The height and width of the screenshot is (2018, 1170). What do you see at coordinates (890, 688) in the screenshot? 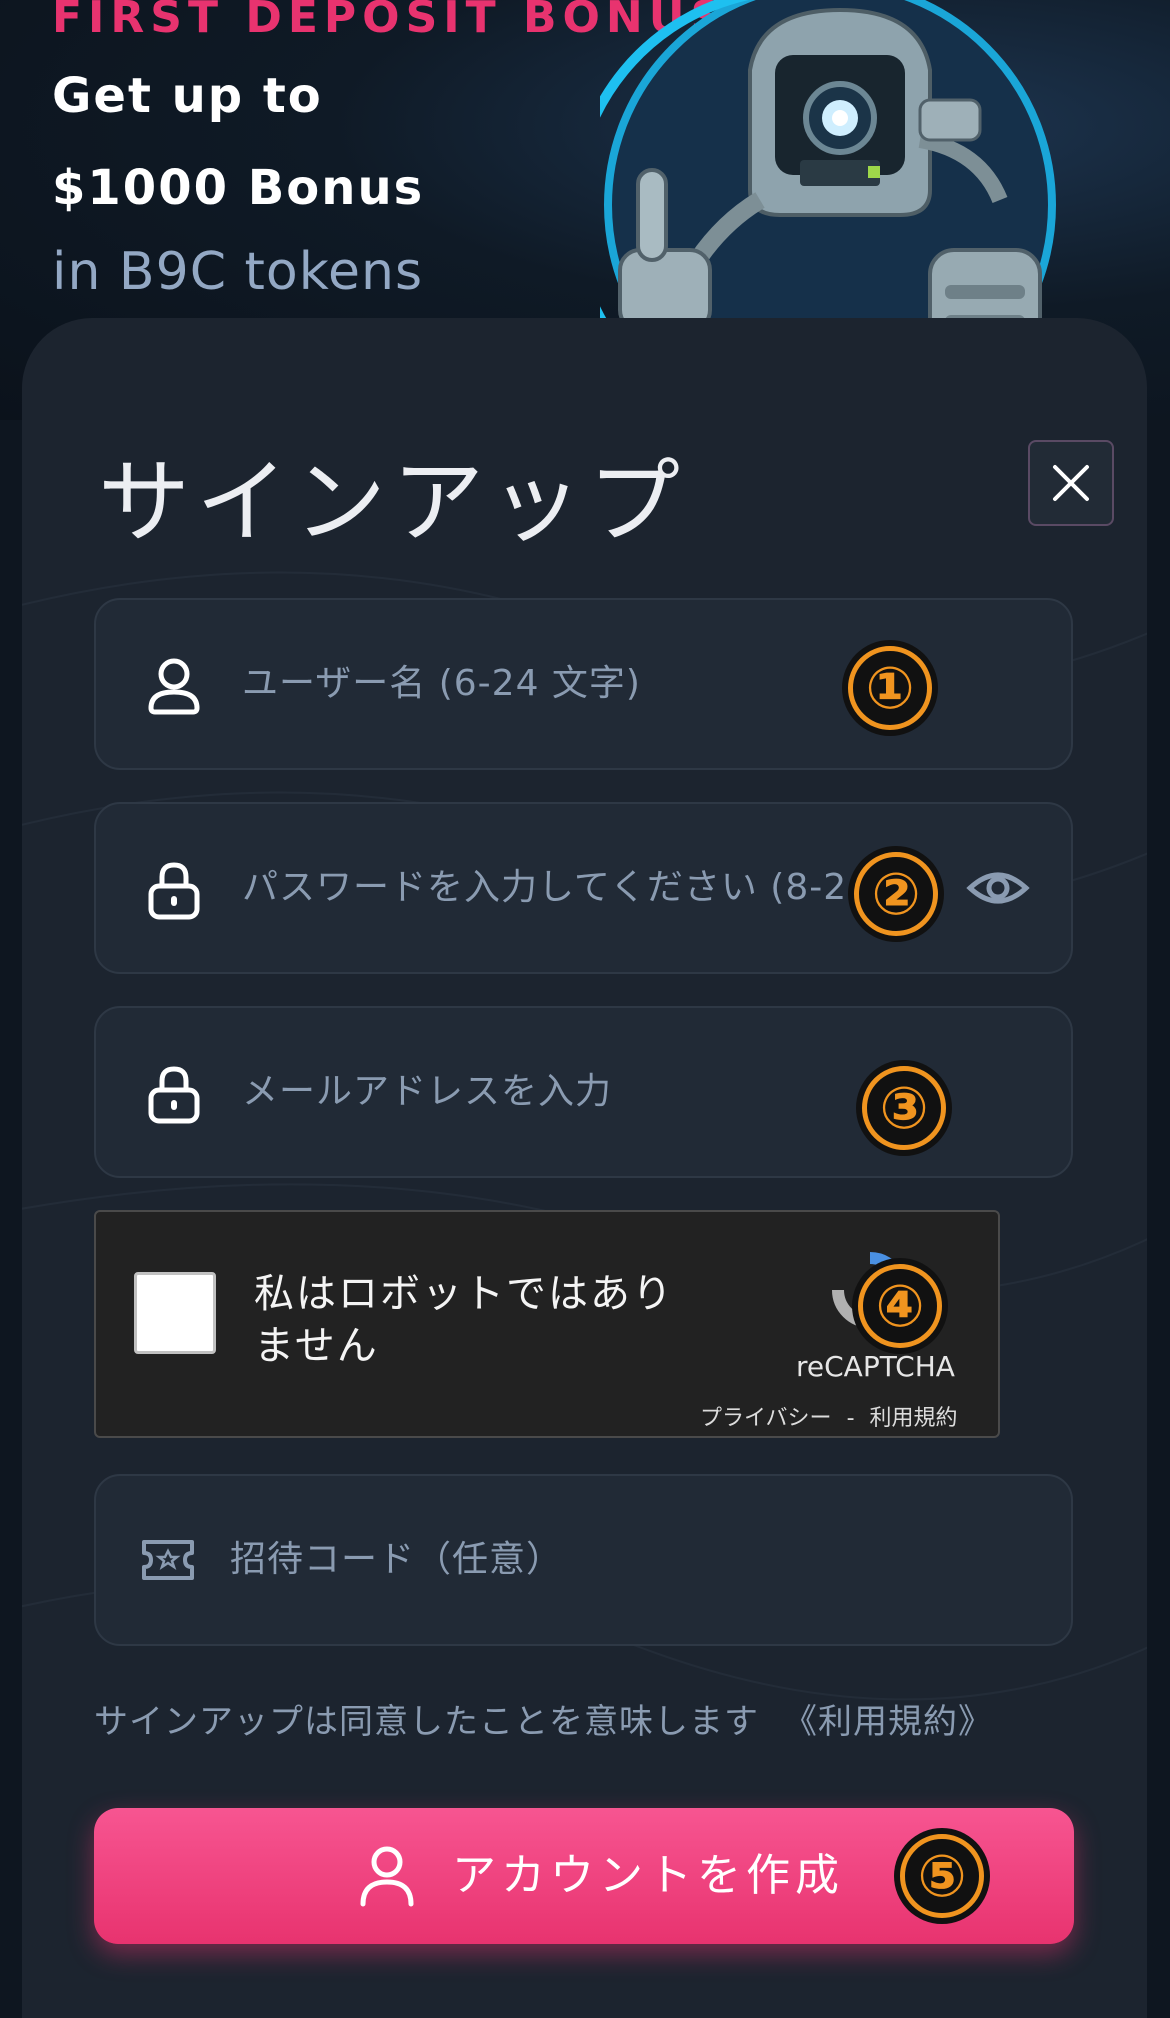
I see `annotation-badge-1: ①` at bounding box center [890, 688].